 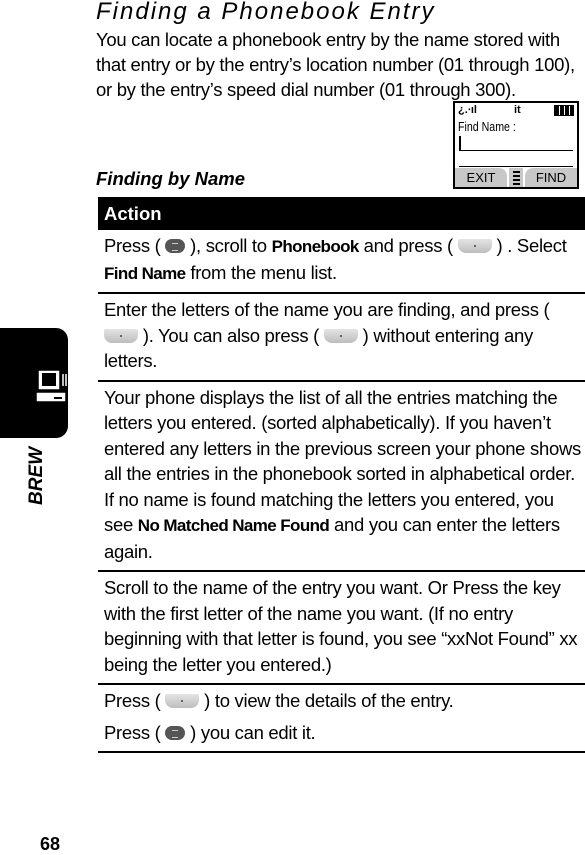 I want to click on divider, so click(x=516, y=166).